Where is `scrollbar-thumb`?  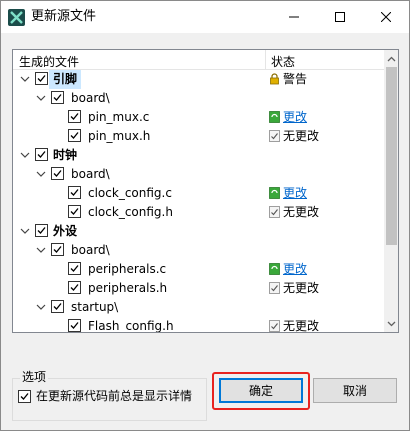
scrollbar-thumb is located at coordinates (391, 156).